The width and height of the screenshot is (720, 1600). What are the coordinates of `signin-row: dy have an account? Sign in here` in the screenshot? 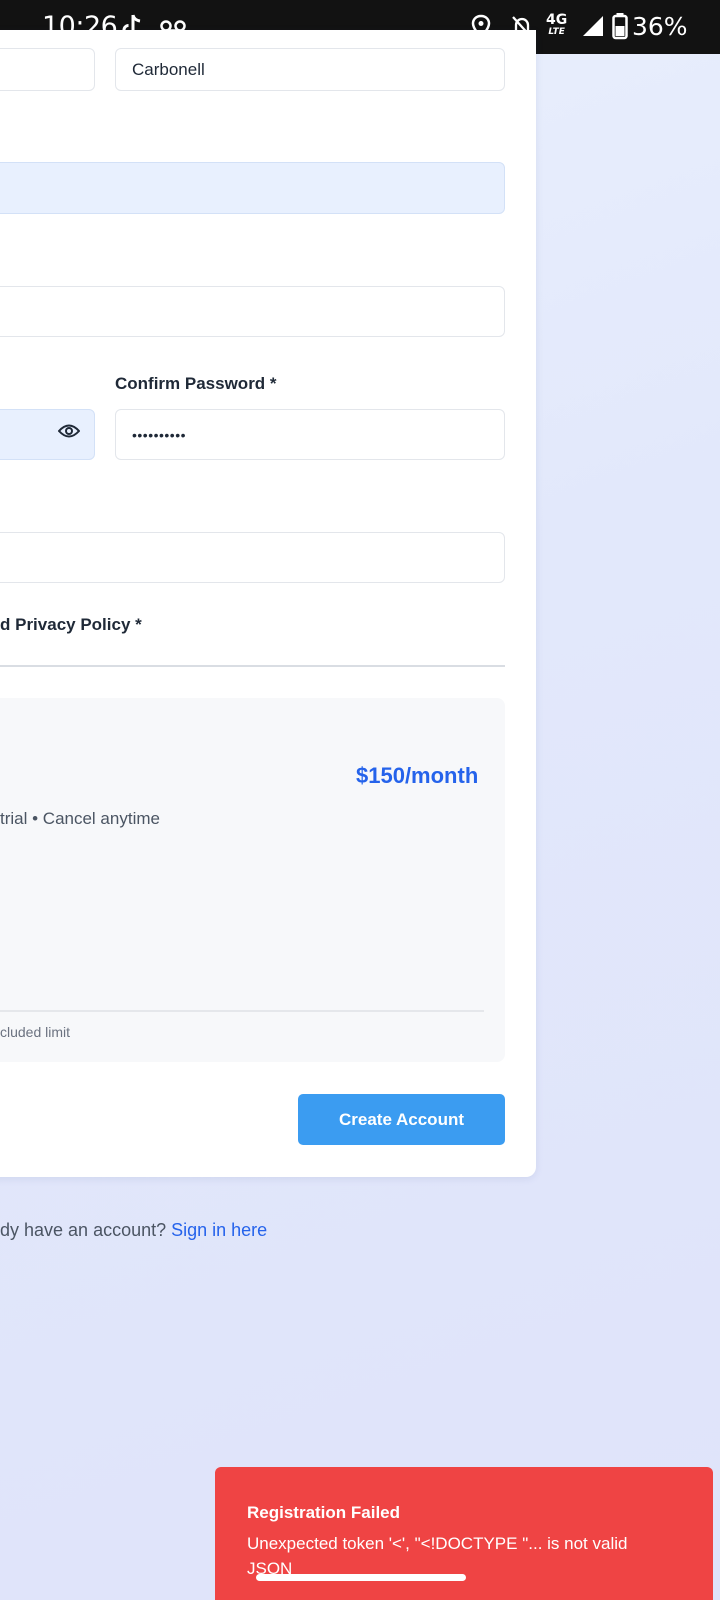 It's located at (133, 1230).